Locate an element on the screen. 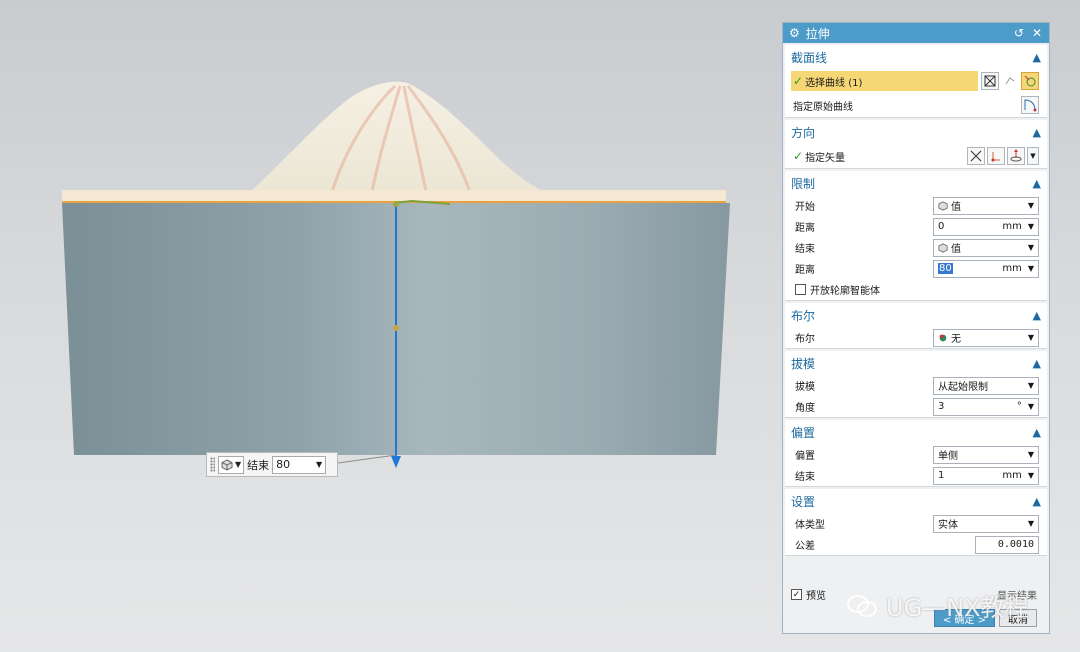 The height and width of the screenshot is (652, 1080). section-curve-header: 截面线 ▲ is located at coordinates (916, 57).